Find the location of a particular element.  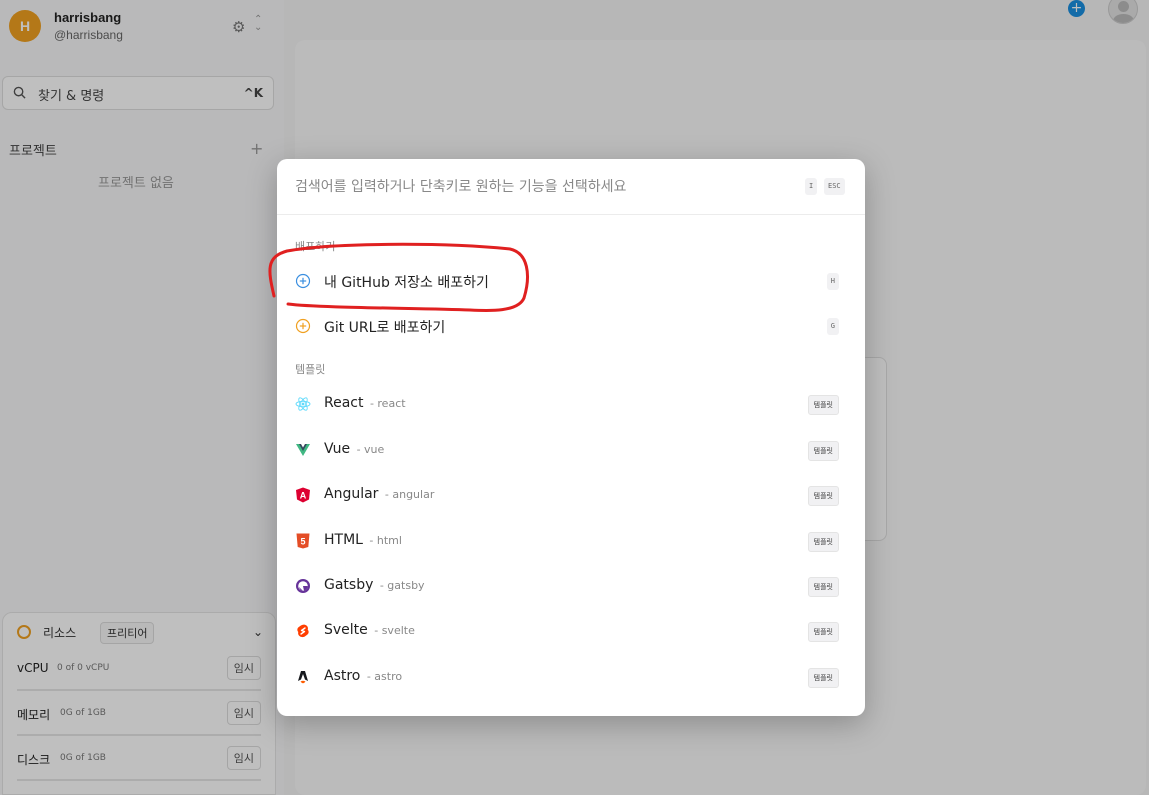

html5-icon: 5 is located at coordinates (303, 541).